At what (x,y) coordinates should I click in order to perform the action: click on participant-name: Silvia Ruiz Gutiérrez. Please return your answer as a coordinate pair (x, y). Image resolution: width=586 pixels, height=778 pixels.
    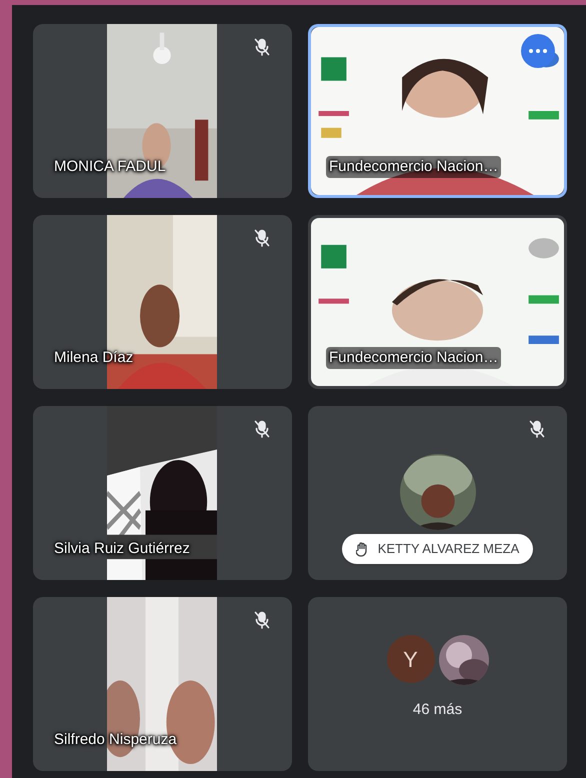
    Looking at the image, I should click on (122, 548).